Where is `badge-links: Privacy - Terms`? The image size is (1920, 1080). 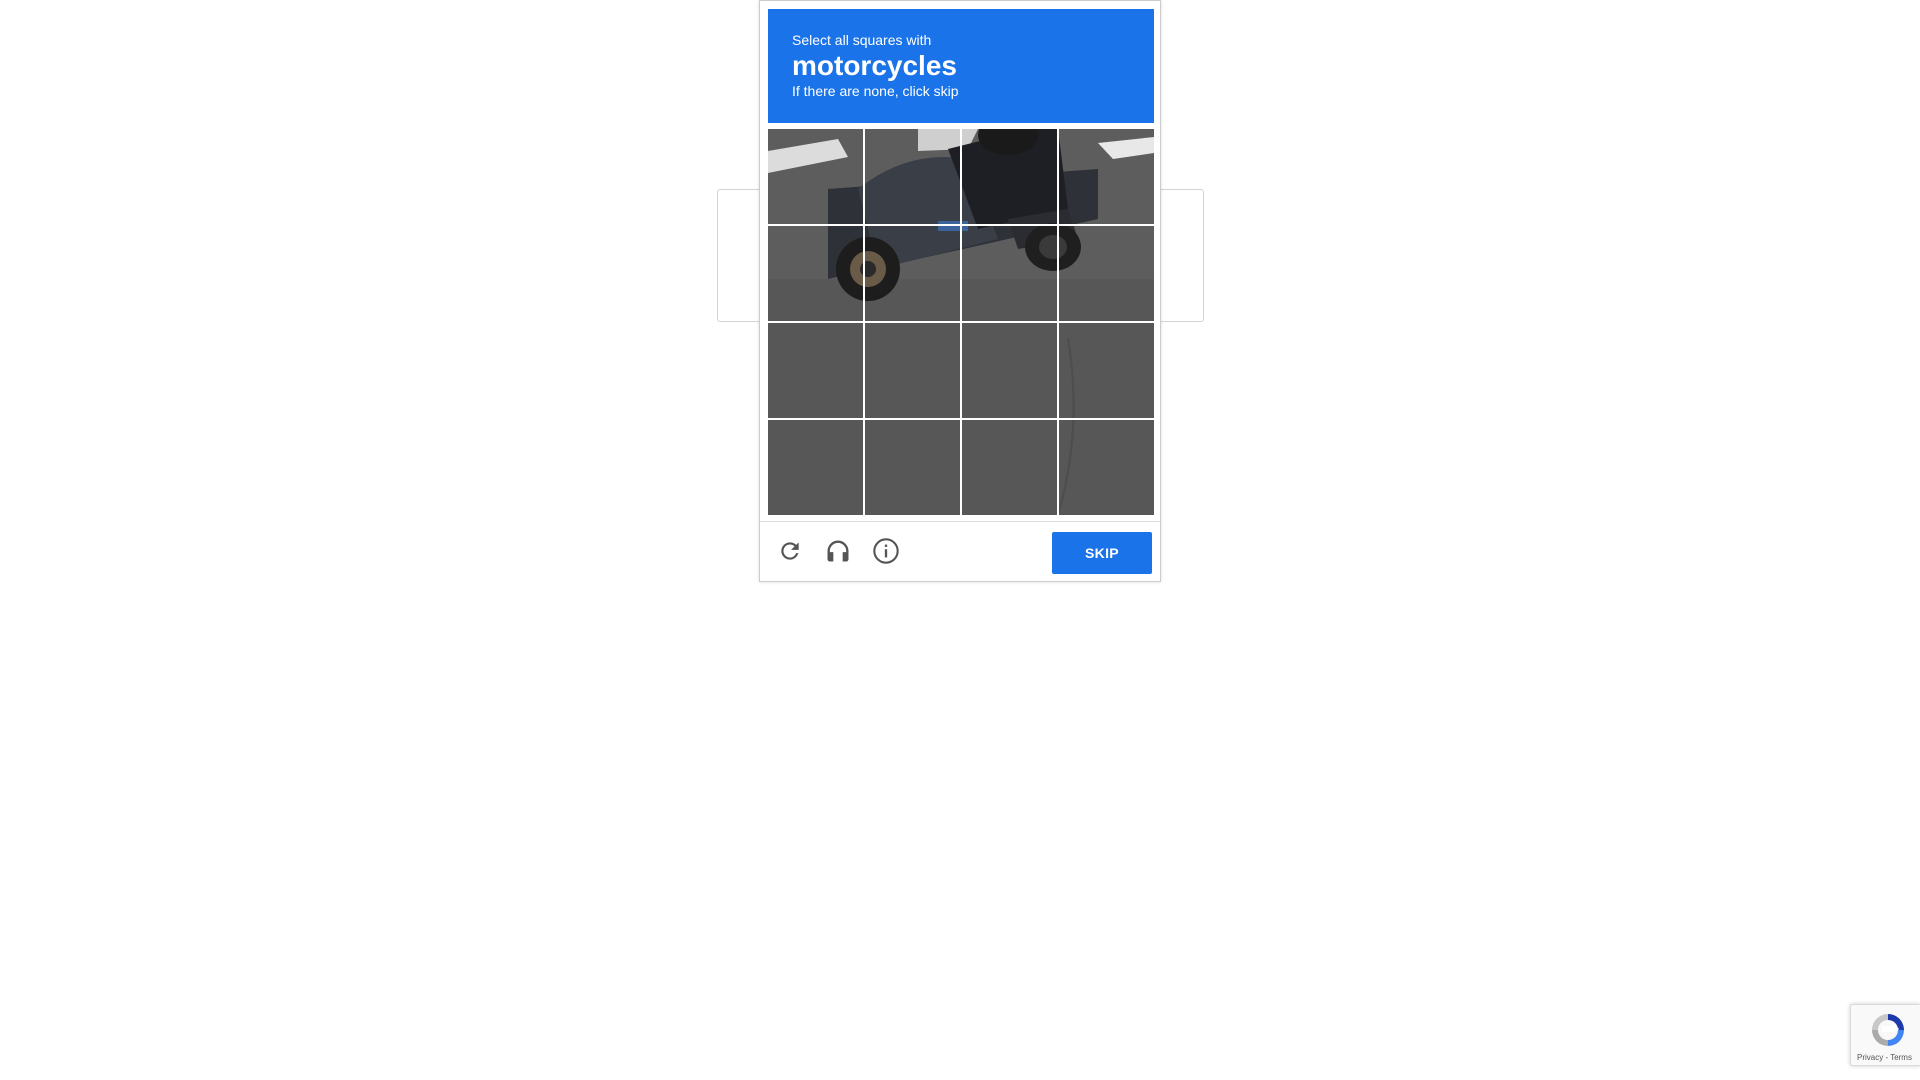
badge-links: Privacy - Terms is located at coordinates (1884, 1057).